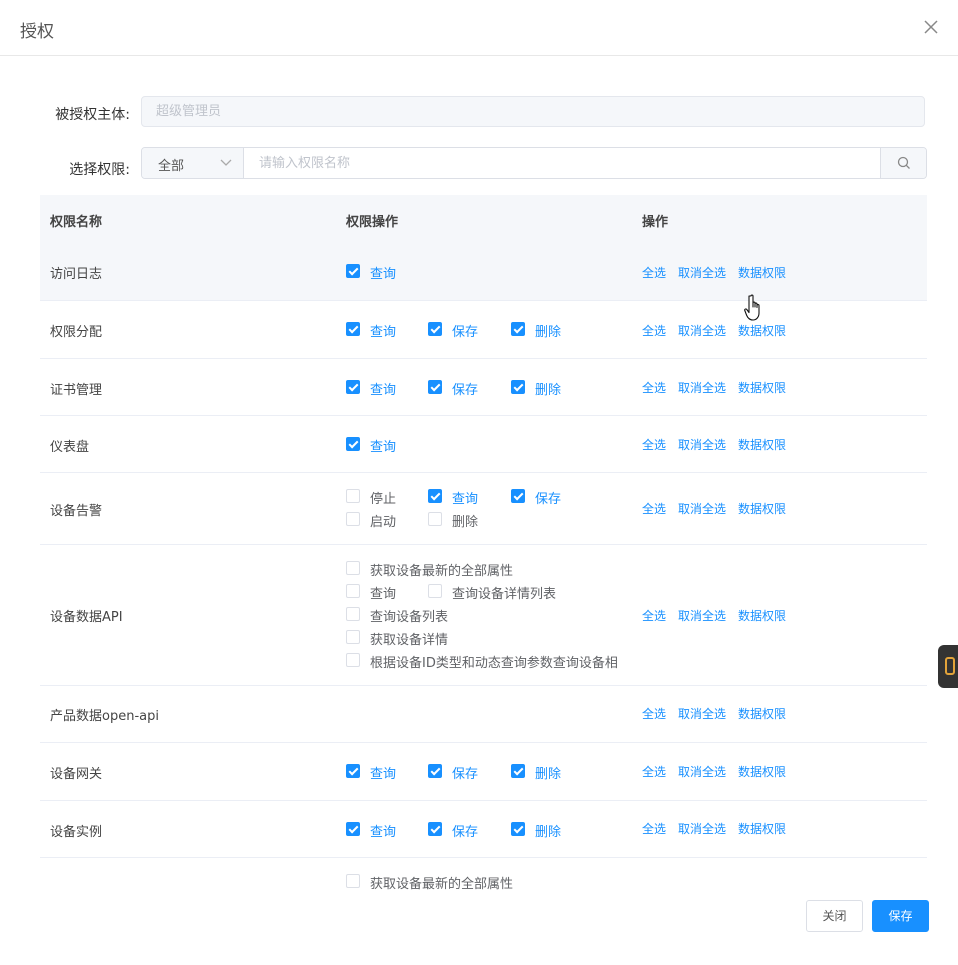 The width and height of the screenshot is (958, 965). Describe the element at coordinates (483, 829) in the screenshot. I see `table-row: 设备实例 查询 保存 删除 全选 取消全选 数据权限` at that location.